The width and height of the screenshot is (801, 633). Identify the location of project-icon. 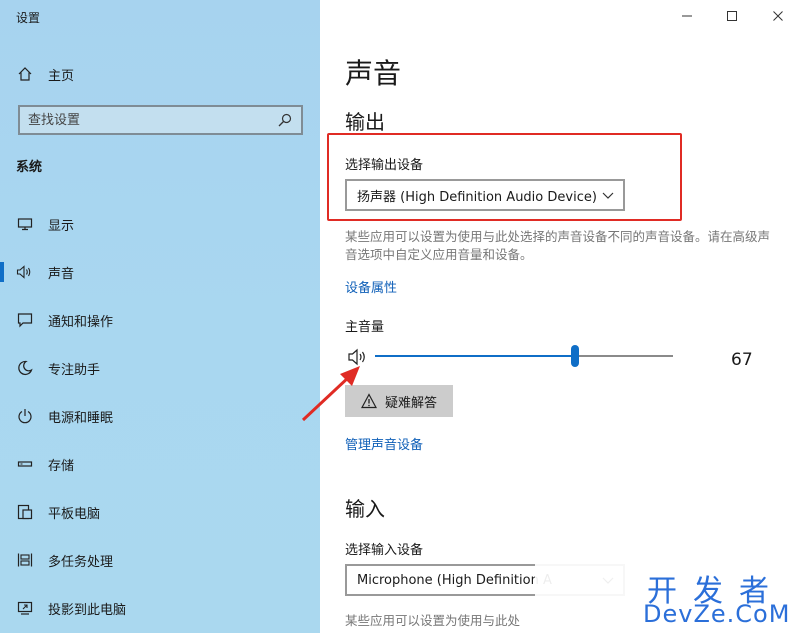
(25, 608).